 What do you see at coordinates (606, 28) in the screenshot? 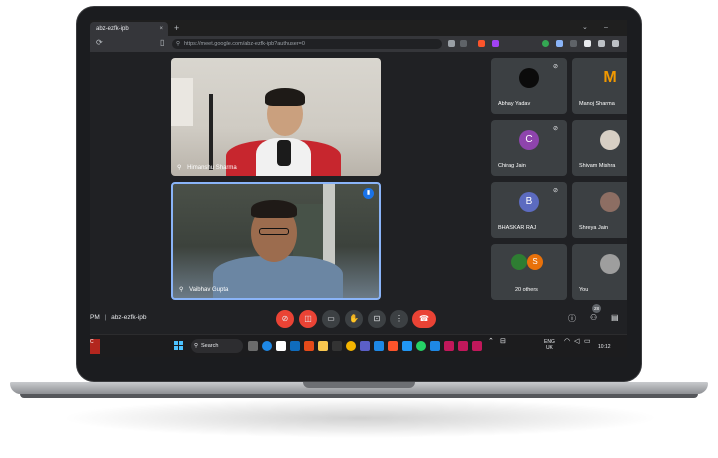
I see `minimize-icon: –` at bounding box center [606, 28].